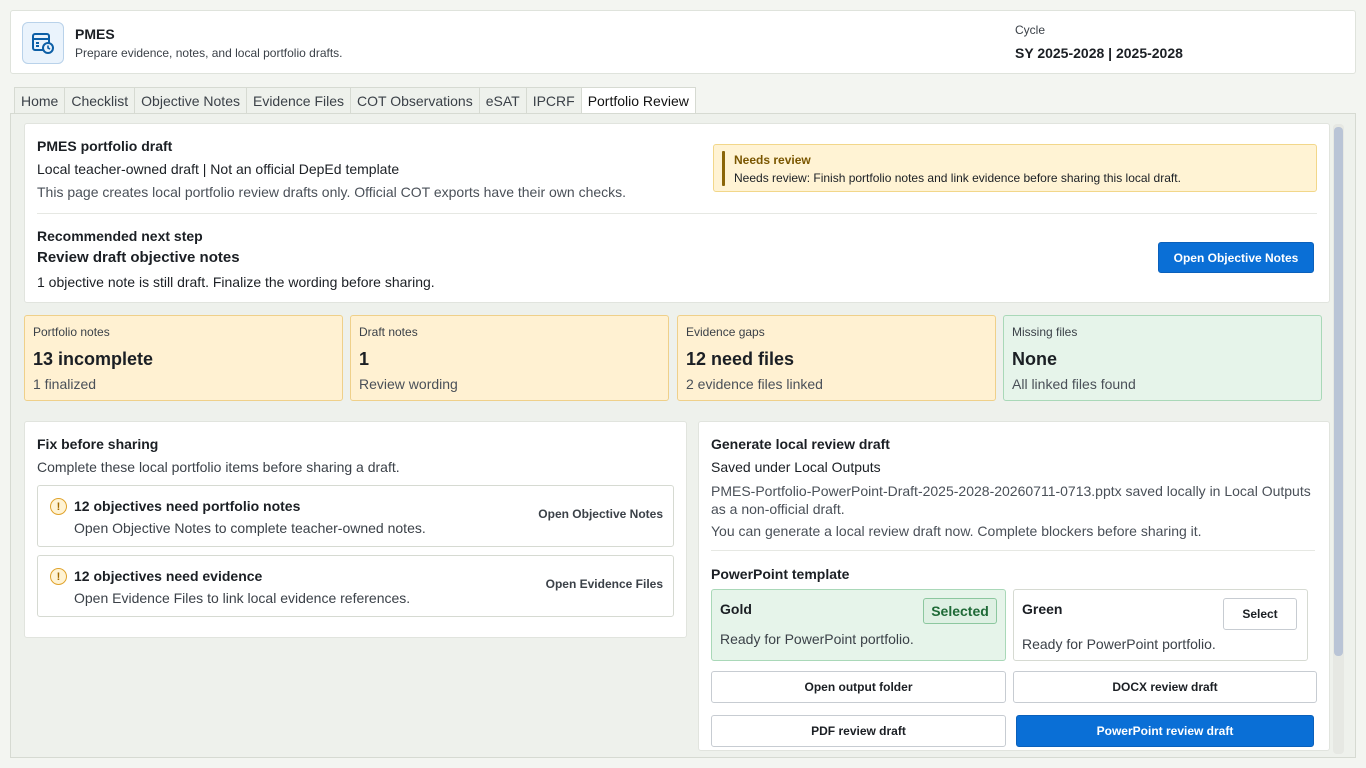 This screenshot has height=768, width=1366. Describe the element at coordinates (736, 609) in the screenshot. I see `template-name: Gold` at that location.